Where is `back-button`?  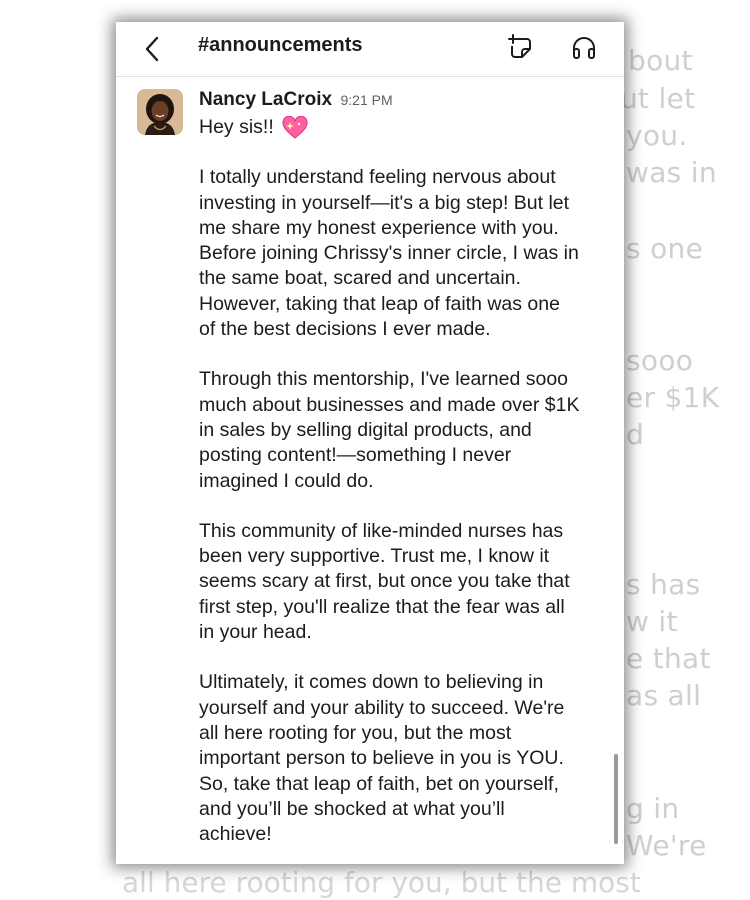 back-button is located at coordinates (153, 49).